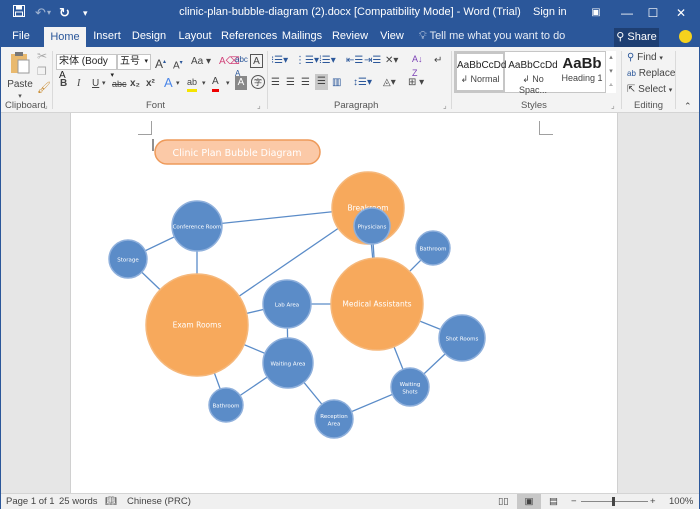  What do you see at coordinates (290, 83) in the screenshot?
I see `align-center-icon: ☰` at bounding box center [290, 83].